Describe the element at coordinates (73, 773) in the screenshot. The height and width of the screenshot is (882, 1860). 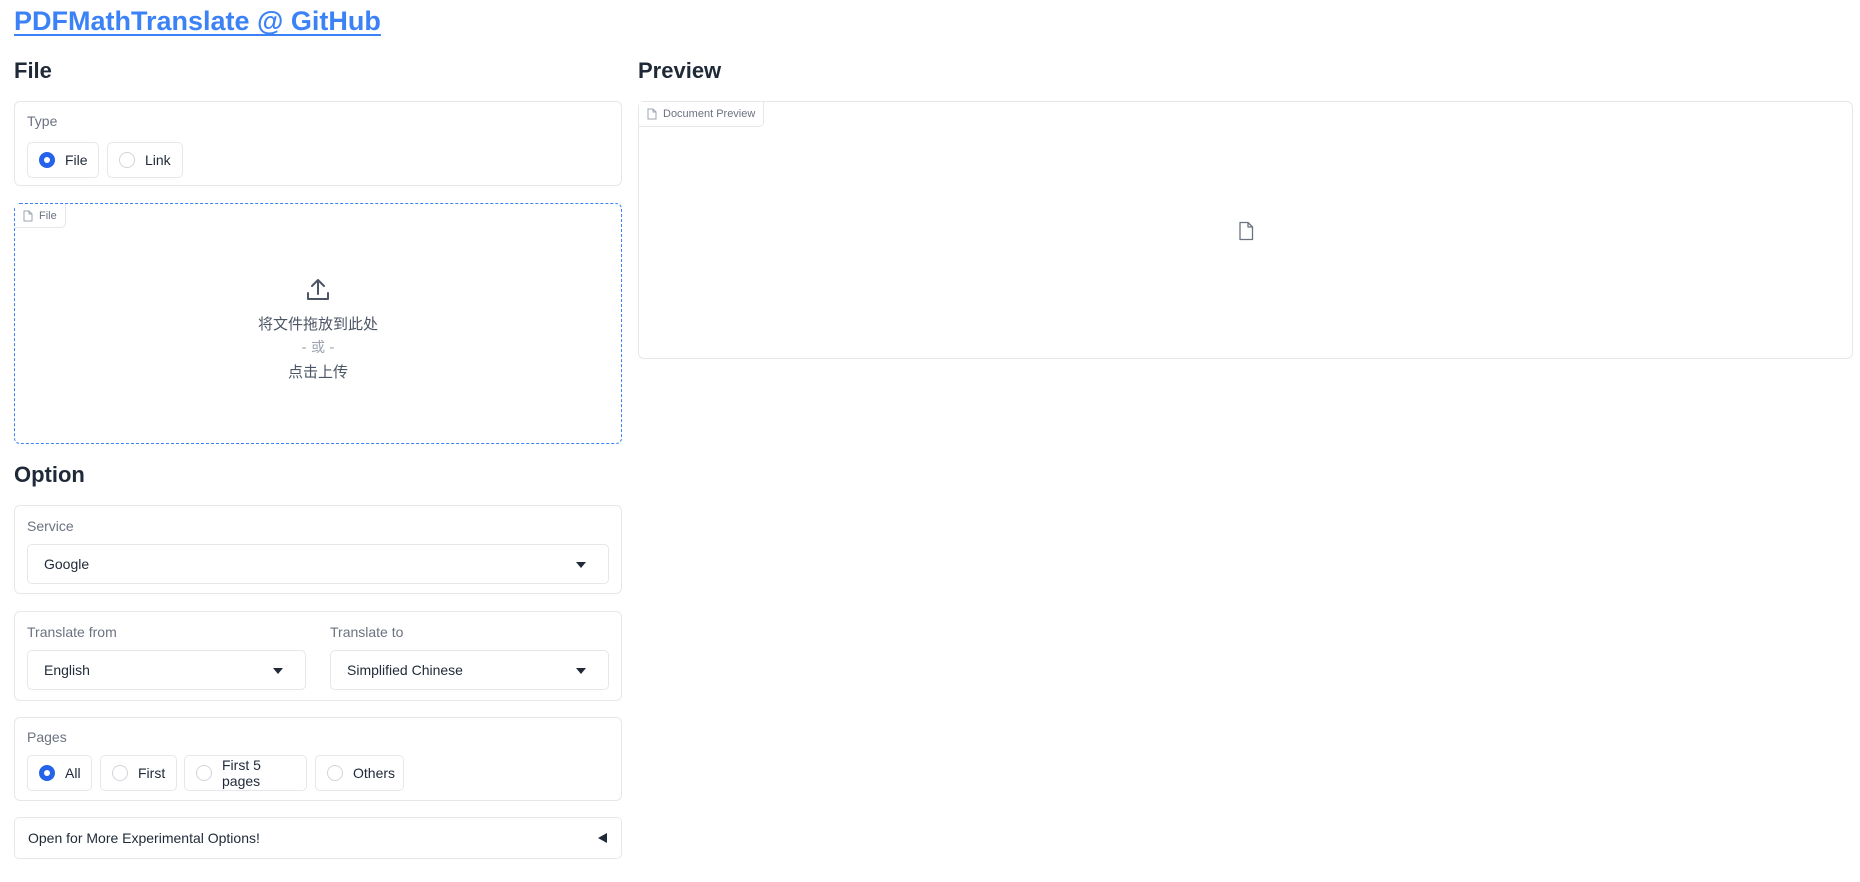
I see `pages-option-all-label: All` at that location.